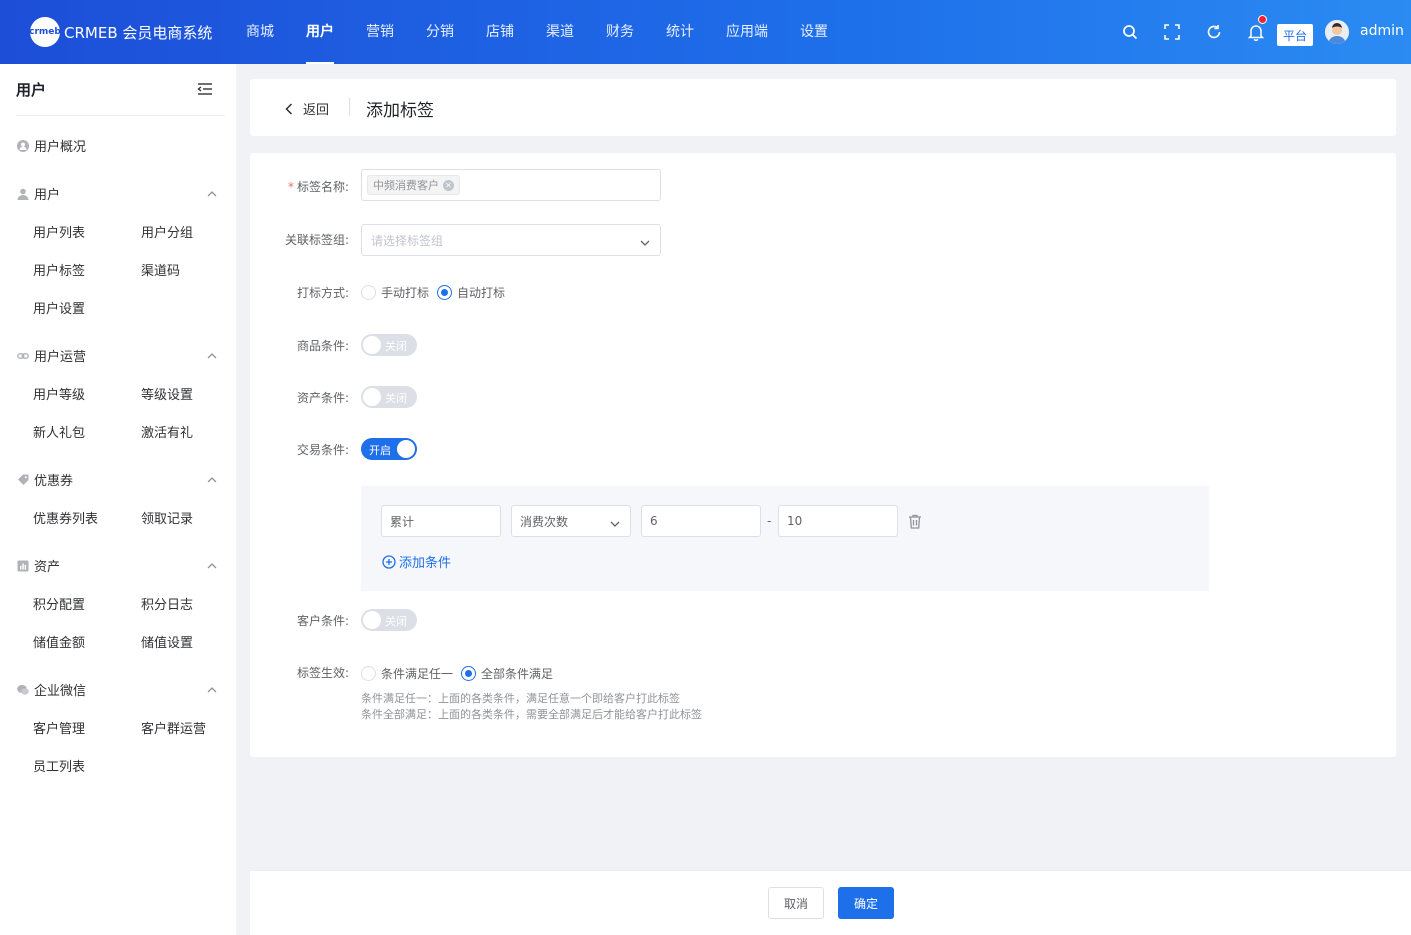  What do you see at coordinates (544, 521) in the screenshot?
I see `metric-value: 消费次数` at bounding box center [544, 521].